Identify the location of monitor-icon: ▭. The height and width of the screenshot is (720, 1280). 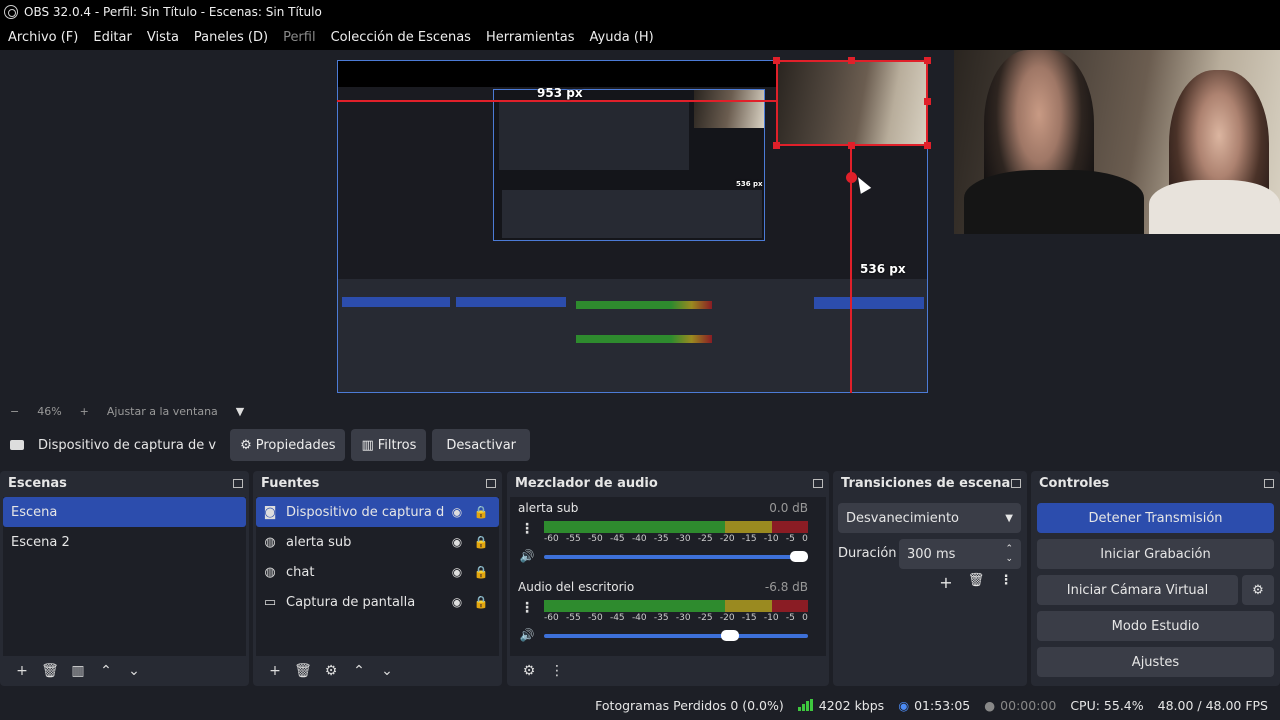
(270, 602).